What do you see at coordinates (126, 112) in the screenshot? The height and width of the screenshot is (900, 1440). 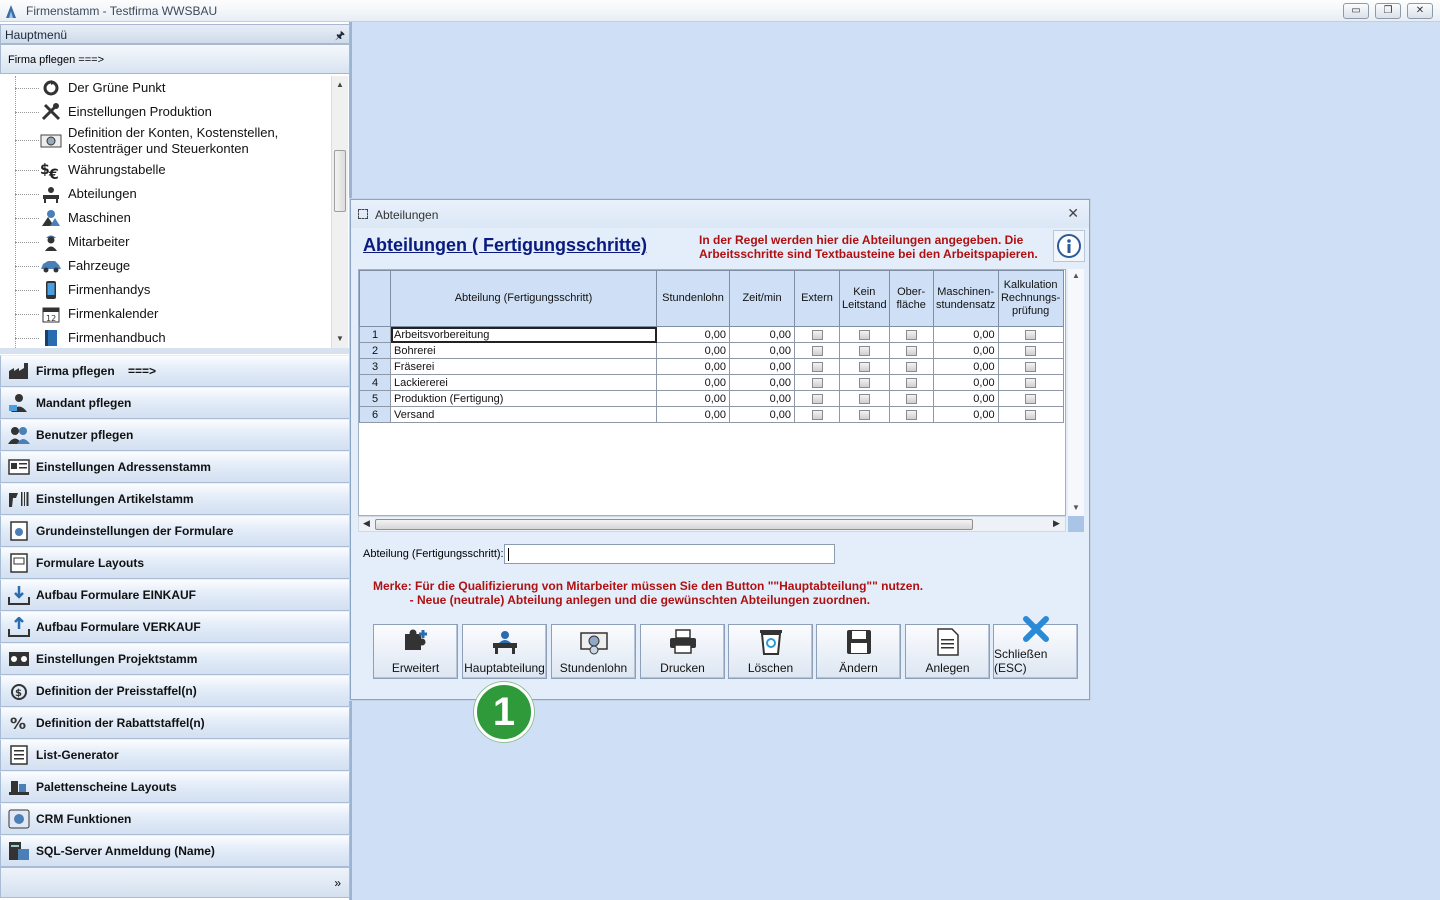 I see `tree-item-einstellungen-produktion: Einstellungen Produktion` at bounding box center [126, 112].